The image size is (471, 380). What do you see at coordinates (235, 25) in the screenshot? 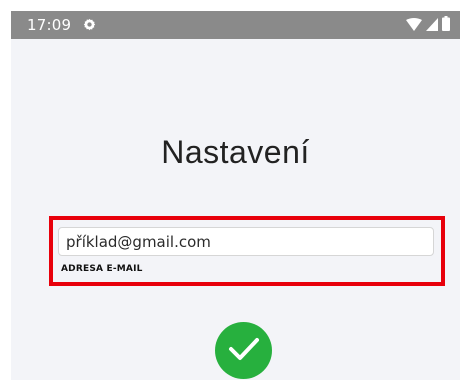
I see `status-bar: 17:09` at bounding box center [235, 25].